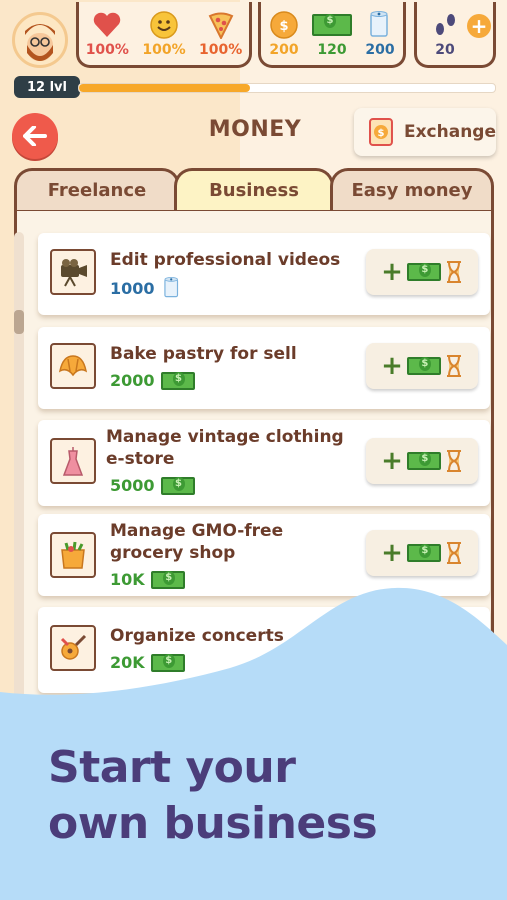  I want to click on toilet-paper-value: 200, so click(380, 50).